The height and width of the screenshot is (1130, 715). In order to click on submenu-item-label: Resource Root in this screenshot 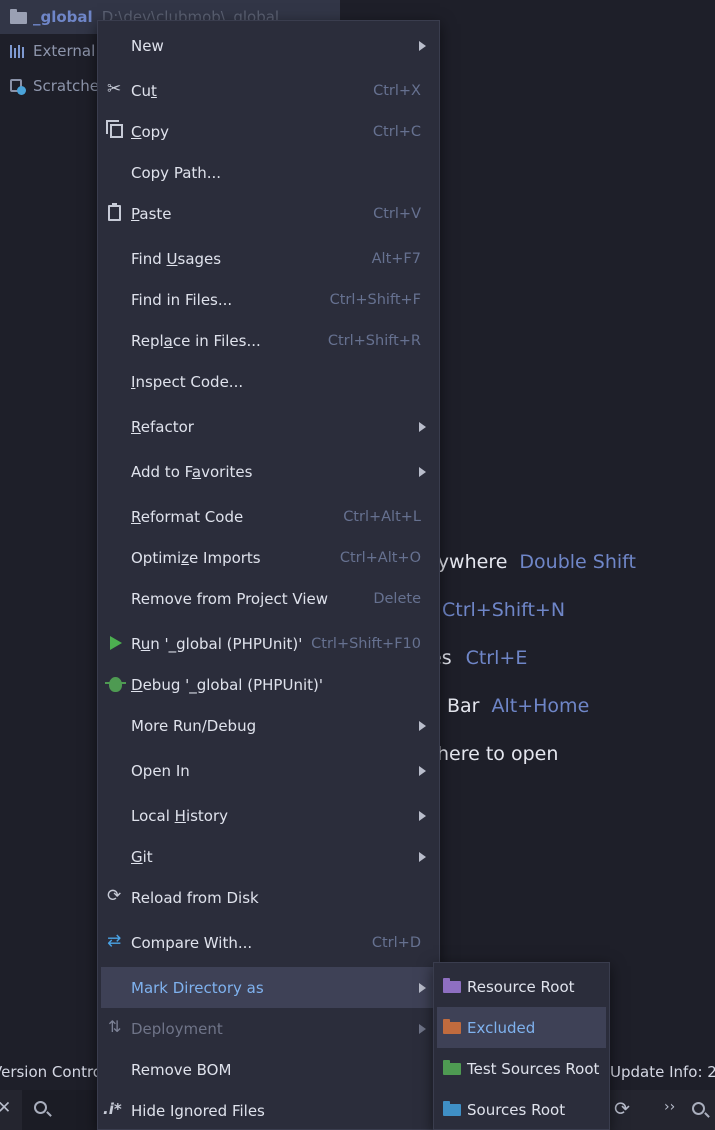, I will do `click(521, 986)`.